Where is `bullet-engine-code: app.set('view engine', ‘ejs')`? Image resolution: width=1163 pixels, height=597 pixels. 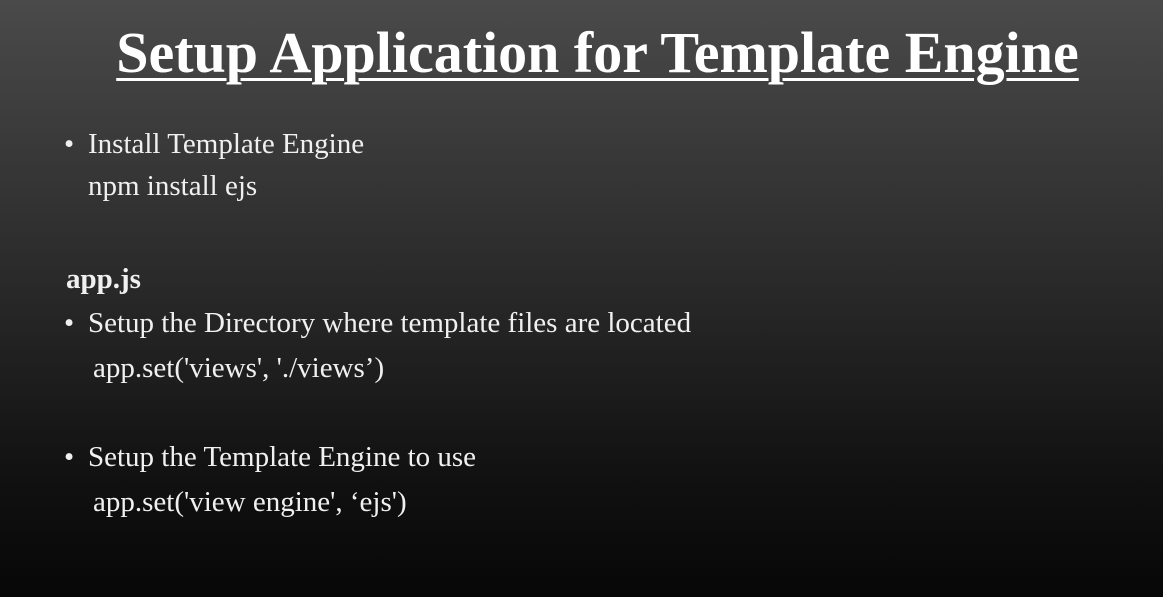 bullet-engine-code: app.set('view engine', ‘ejs') is located at coordinates (250, 502).